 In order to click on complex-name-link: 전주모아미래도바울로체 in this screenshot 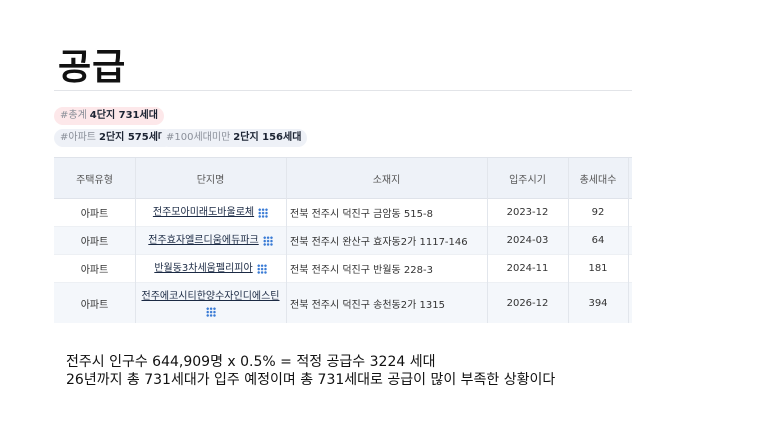, I will do `click(203, 213)`.